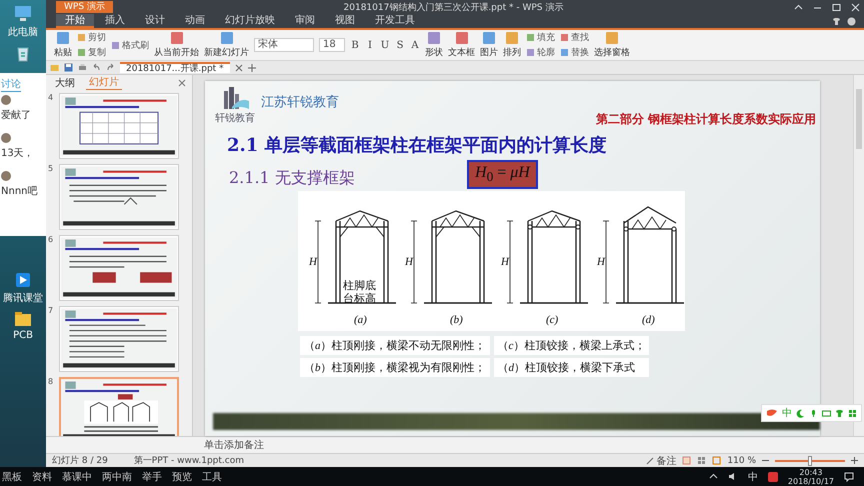  Describe the element at coordinates (753, 477) in the screenshot. I see `input-mode-indicator: 中` at that location.